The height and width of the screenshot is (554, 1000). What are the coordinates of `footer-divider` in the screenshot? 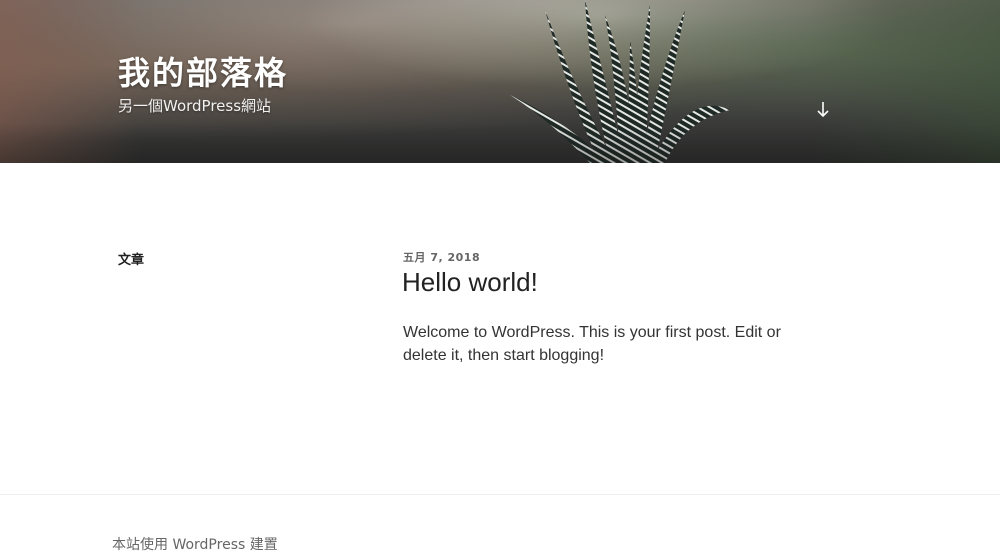 It's located at (500, 494).